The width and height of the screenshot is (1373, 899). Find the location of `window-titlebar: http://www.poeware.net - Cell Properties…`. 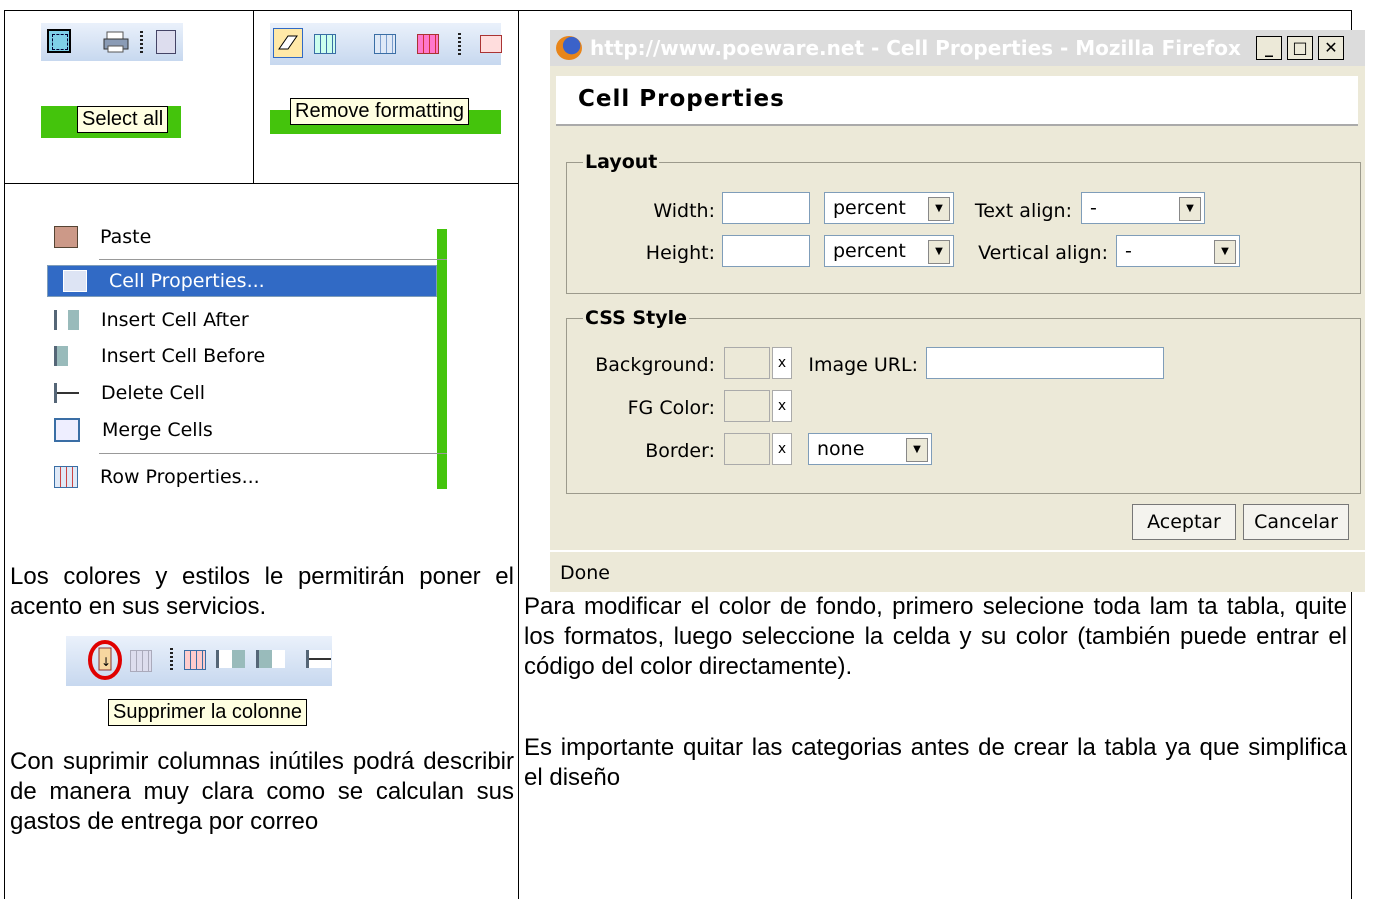

window-titlebar: http://www.poeware.net - Cell Properties… is located at coordinates (957, 48).